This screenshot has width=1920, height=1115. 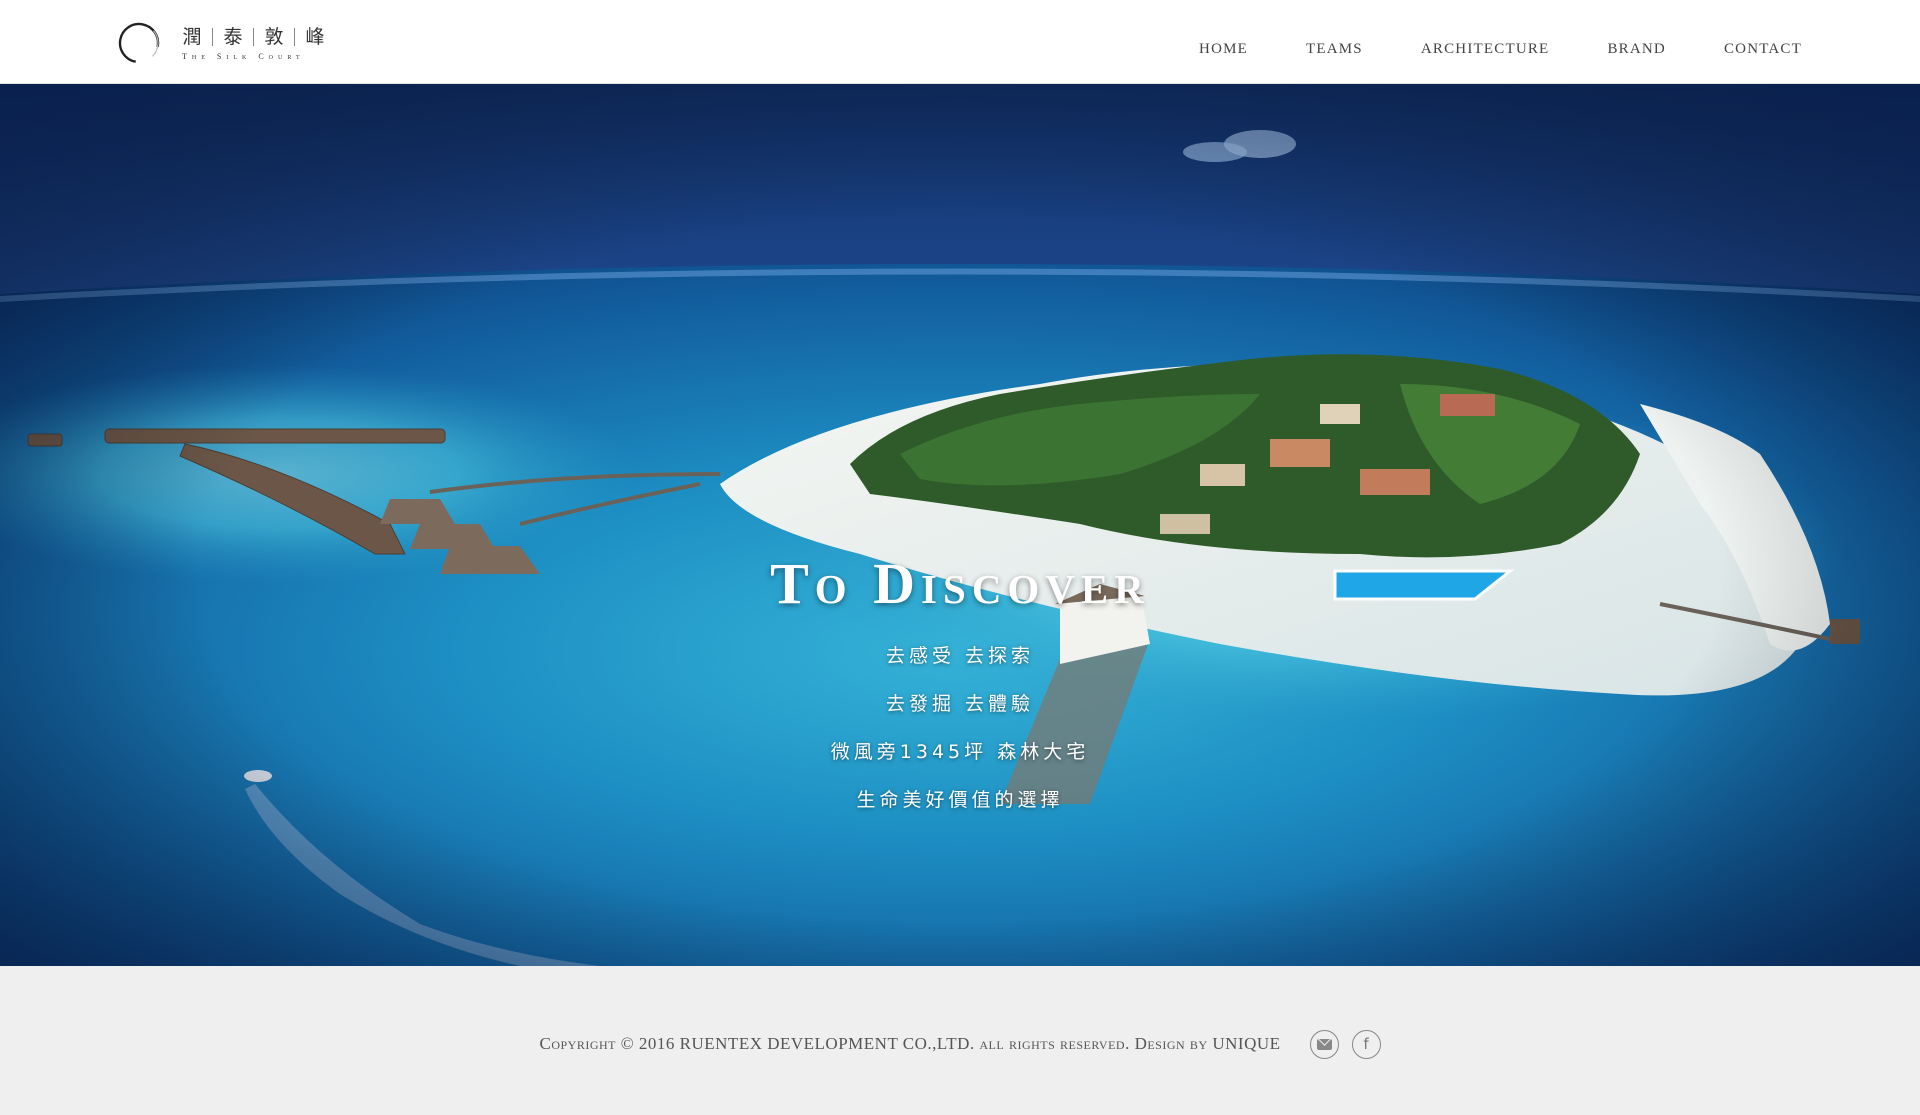 What do you see at coordinates (960, 656) in the screenshot?
I see `hero-line: 去感受 去探索` at bounding box center [960, 656].